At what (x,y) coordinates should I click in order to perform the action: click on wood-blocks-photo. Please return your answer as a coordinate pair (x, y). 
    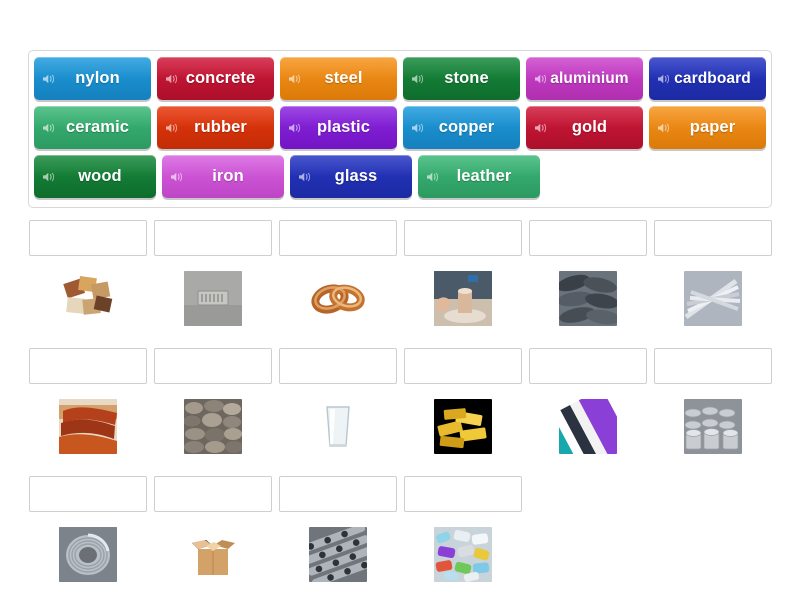
    Looking at the image, I should click on (87, 298).